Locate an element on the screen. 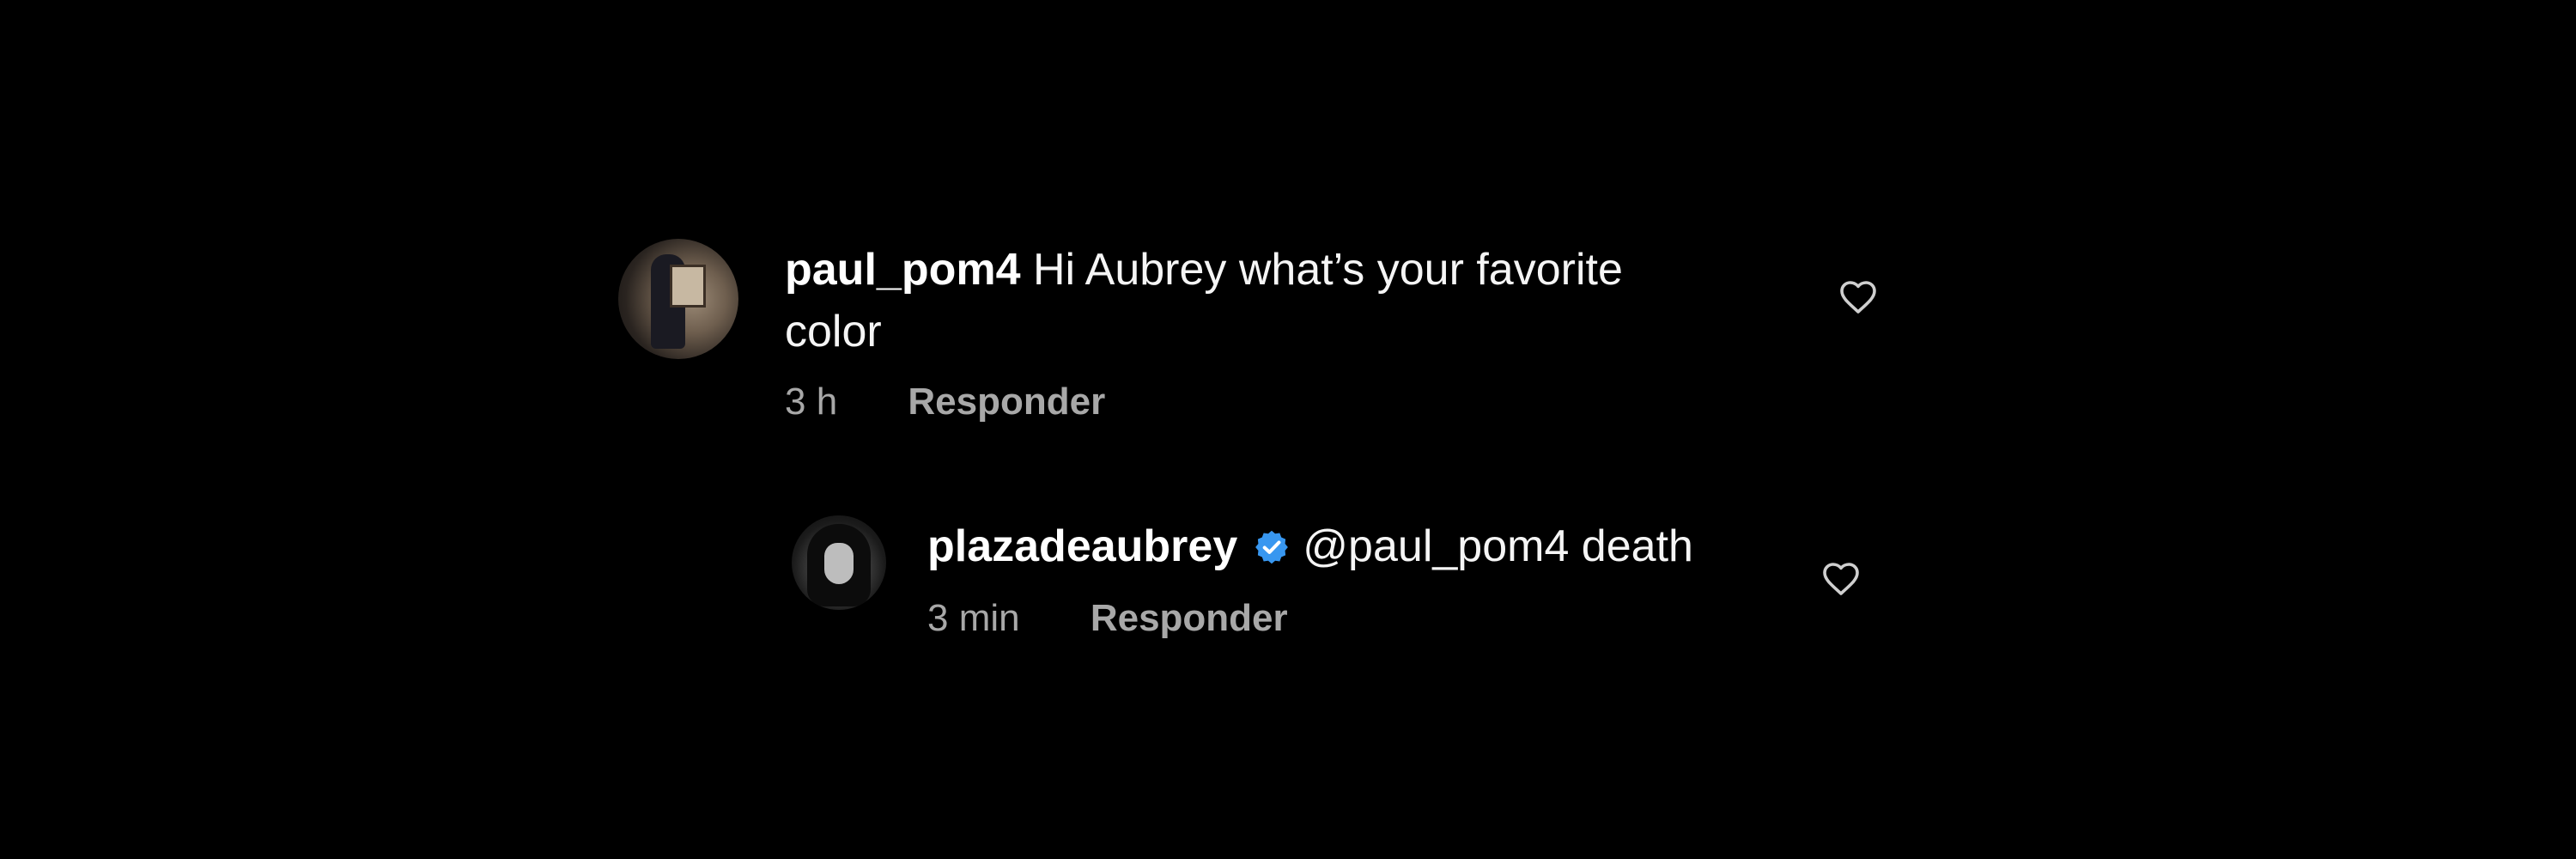 This screenshot has height=859, width=2576. comment-timestamp: 3 h is located at coordinates (812, 402).